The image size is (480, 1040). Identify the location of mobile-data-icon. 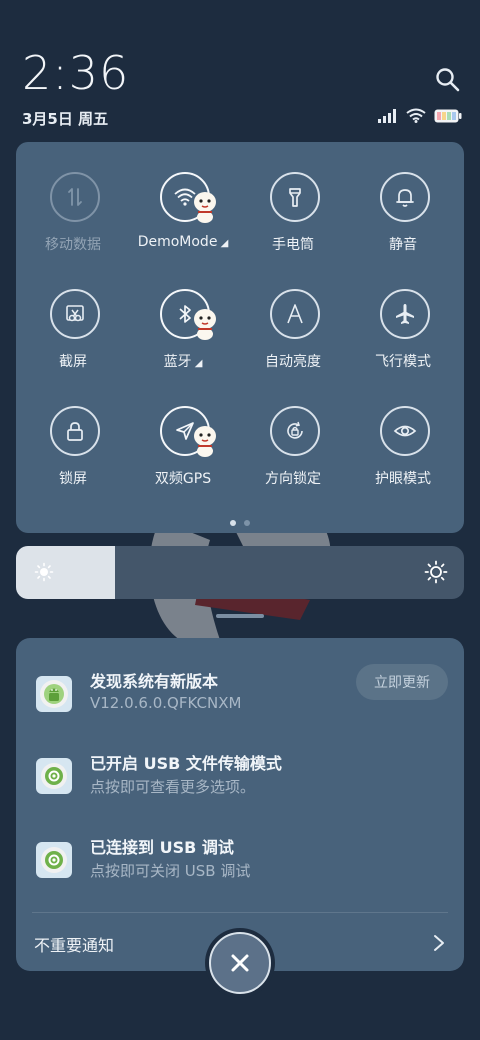
(75, 197).